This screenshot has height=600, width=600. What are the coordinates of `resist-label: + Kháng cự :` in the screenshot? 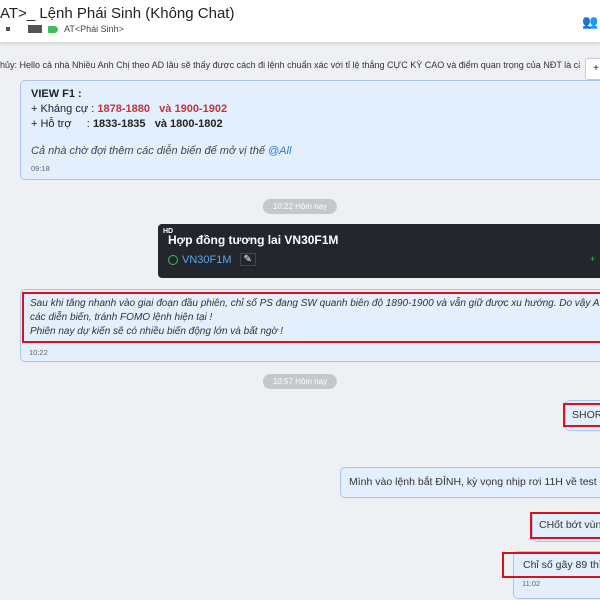 It's located at (63, 109).